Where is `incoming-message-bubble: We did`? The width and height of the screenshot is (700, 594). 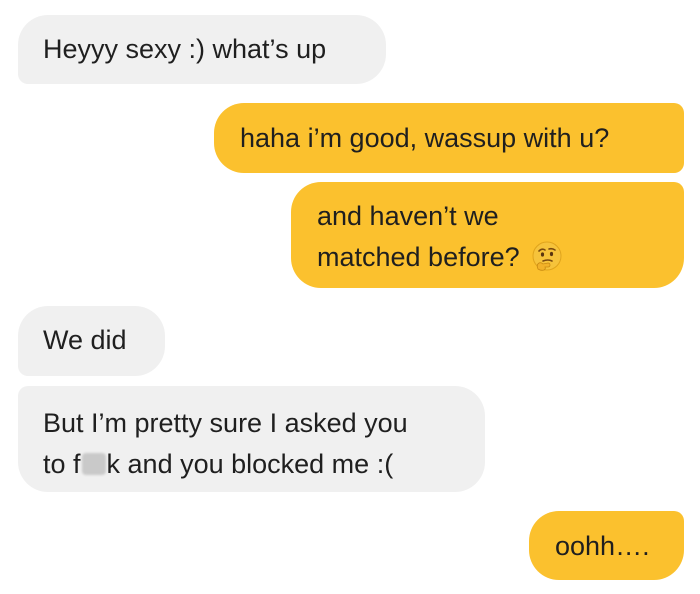 incoming-message-bubble: We did is located at coordinates (91, 341).